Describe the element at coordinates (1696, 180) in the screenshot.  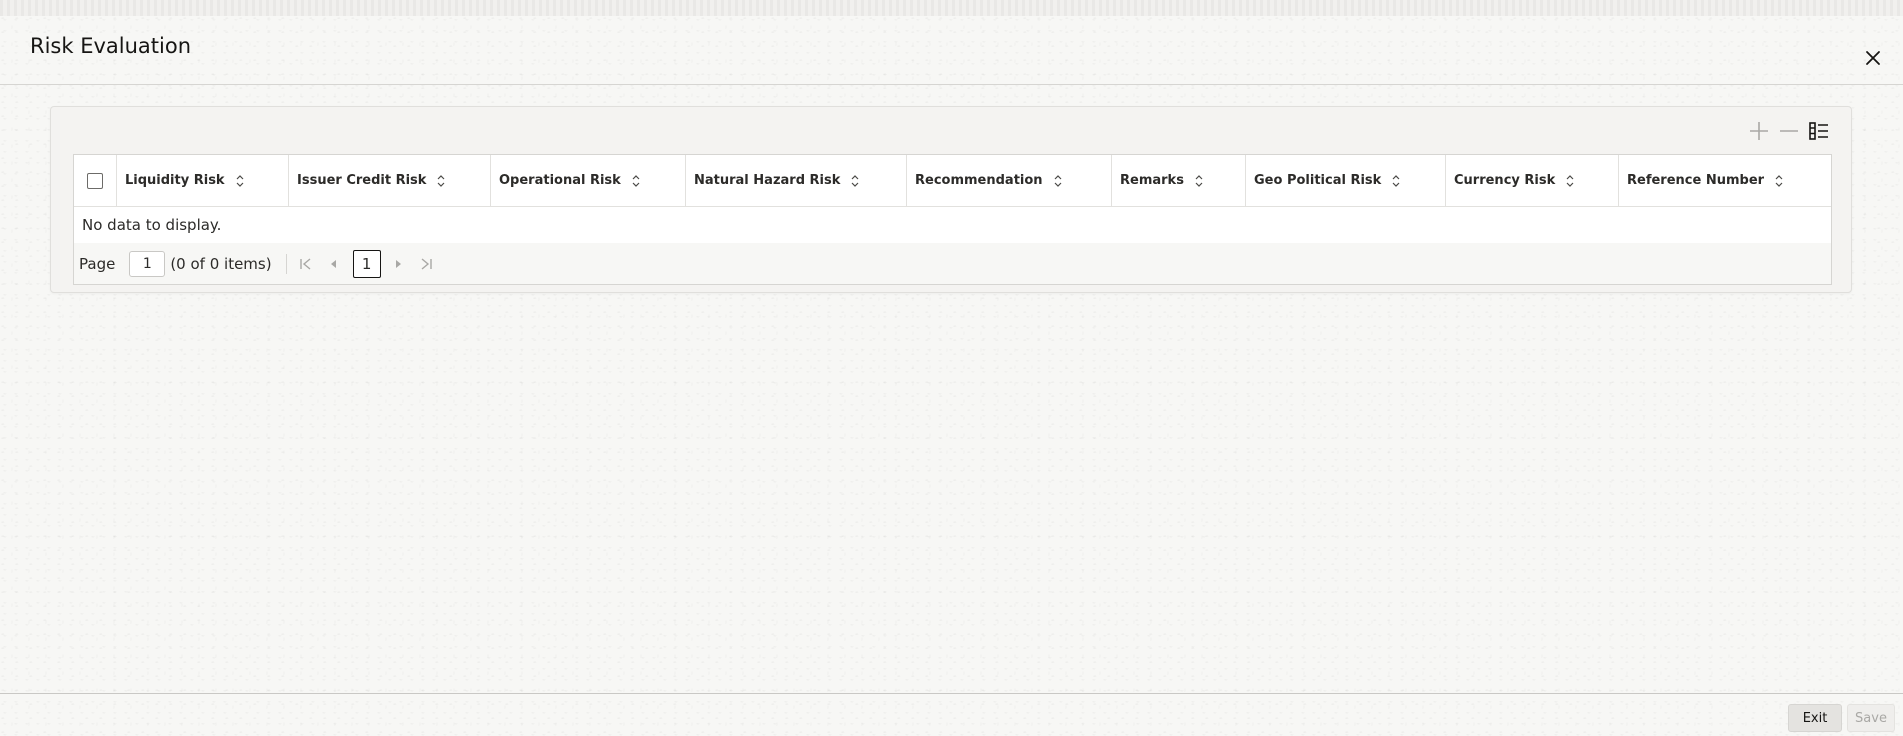
I see `column-header-label: Reference Number` at that location.